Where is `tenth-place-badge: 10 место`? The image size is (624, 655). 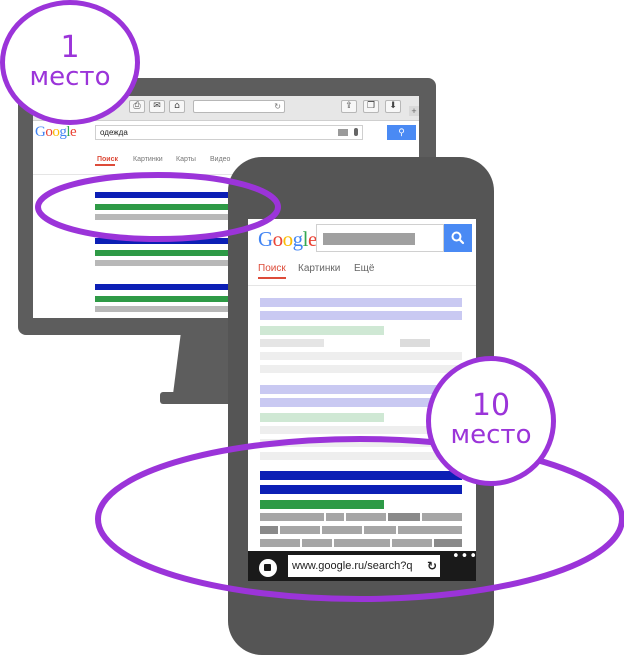 tenth-place-badge: 10 место is located at coordinates (491, 421).